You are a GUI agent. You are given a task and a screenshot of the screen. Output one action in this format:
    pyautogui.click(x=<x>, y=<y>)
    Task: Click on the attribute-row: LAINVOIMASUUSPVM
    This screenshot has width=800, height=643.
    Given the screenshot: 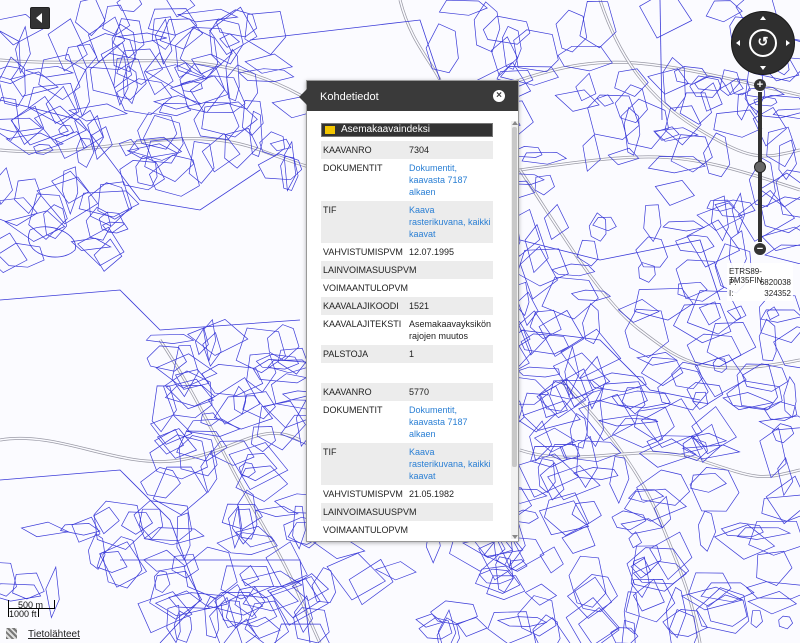 What is the action you would take?
    pyautogui.click(x=407, y=512)
    